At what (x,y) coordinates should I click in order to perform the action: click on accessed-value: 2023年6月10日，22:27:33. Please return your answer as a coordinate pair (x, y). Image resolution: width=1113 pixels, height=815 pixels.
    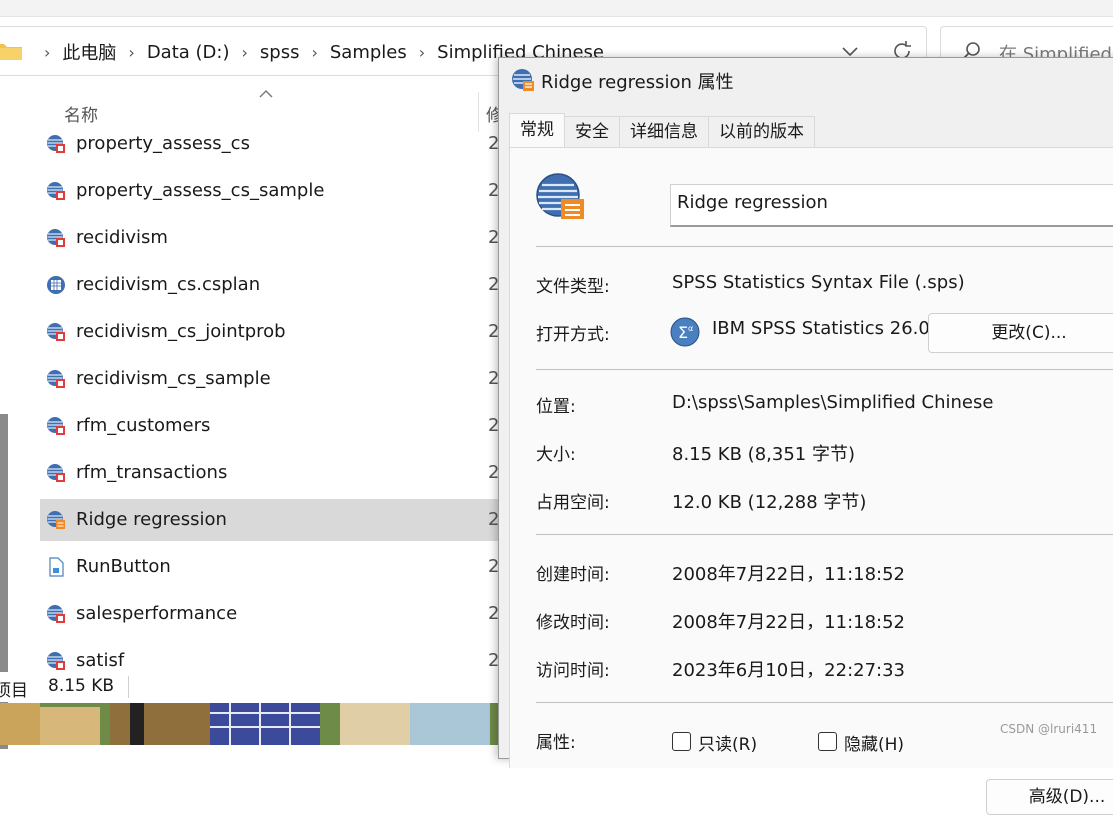
    Looking at the image, I should click on (789, 670).